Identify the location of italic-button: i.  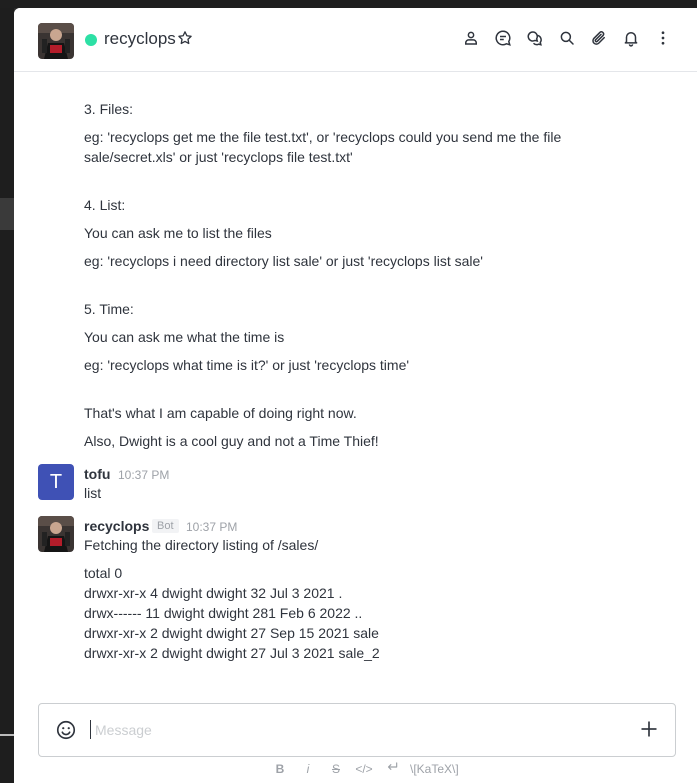
(308, 769).